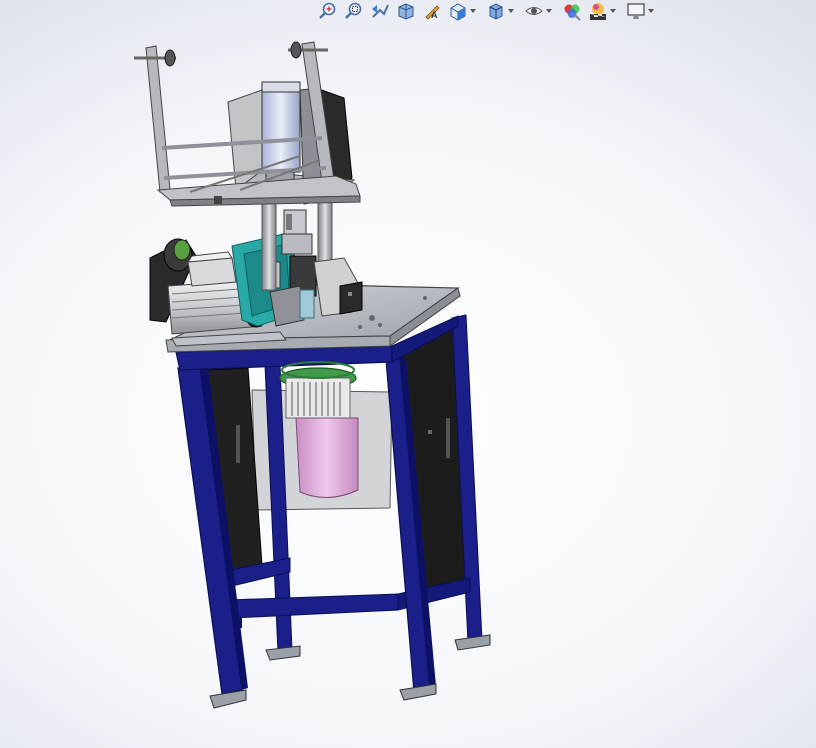 This screenshot has height=748, width=816. I want to click on edit-appearance-button, so click(572, 11).